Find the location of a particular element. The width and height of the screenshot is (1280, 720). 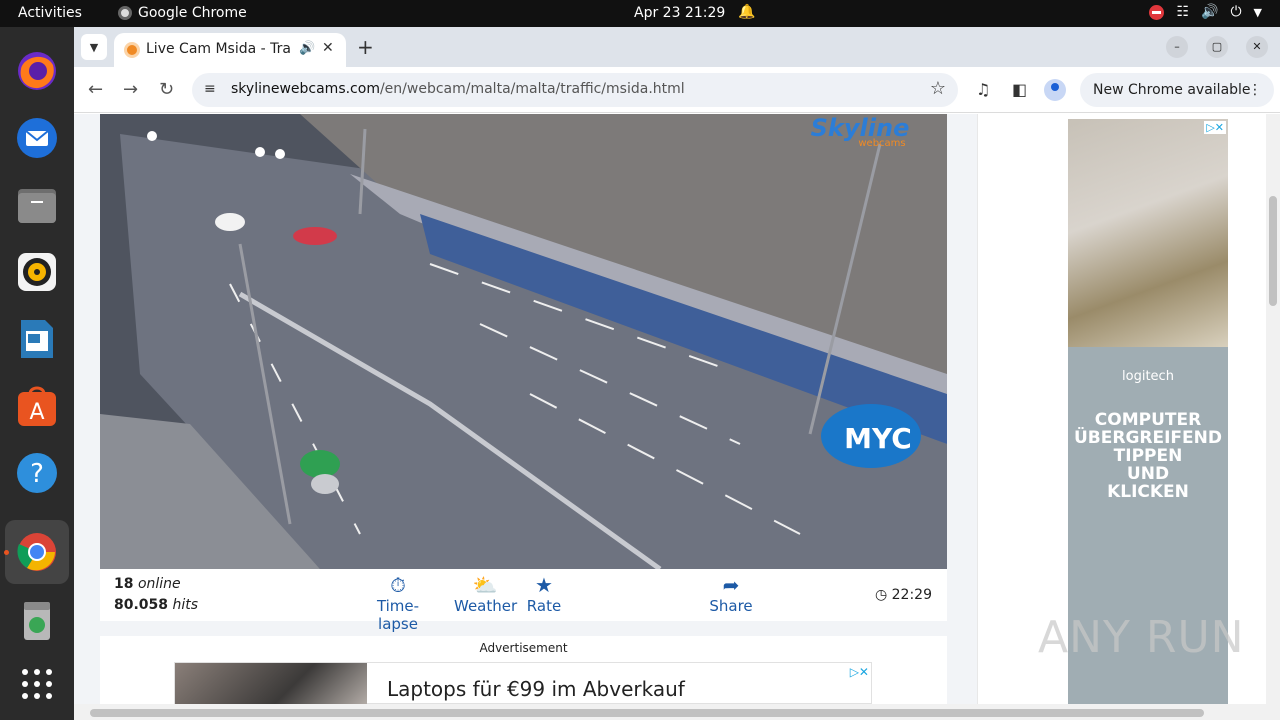

skyline-logo-sub: webcams is located at coordinates (881, 143).